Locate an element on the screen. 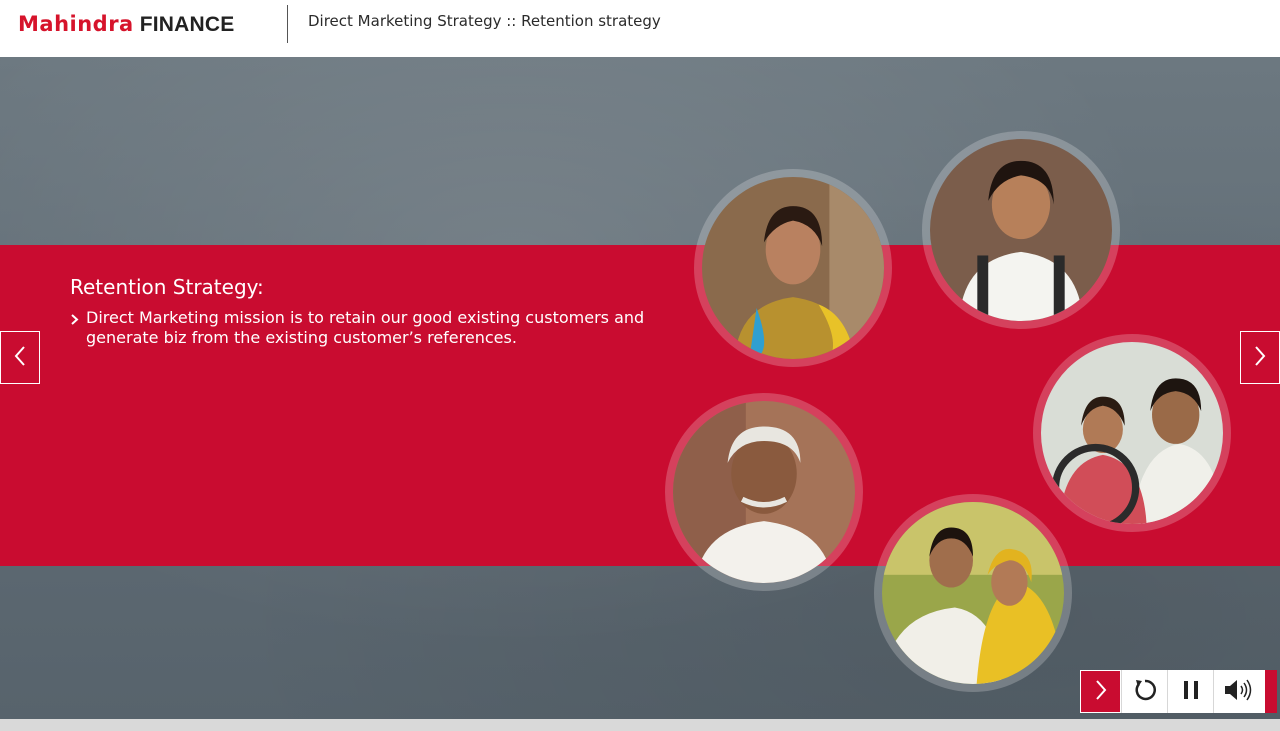 The height and width of the screenshot is (731, 1280). photo-young-couple is located at coordinates (973, 593).